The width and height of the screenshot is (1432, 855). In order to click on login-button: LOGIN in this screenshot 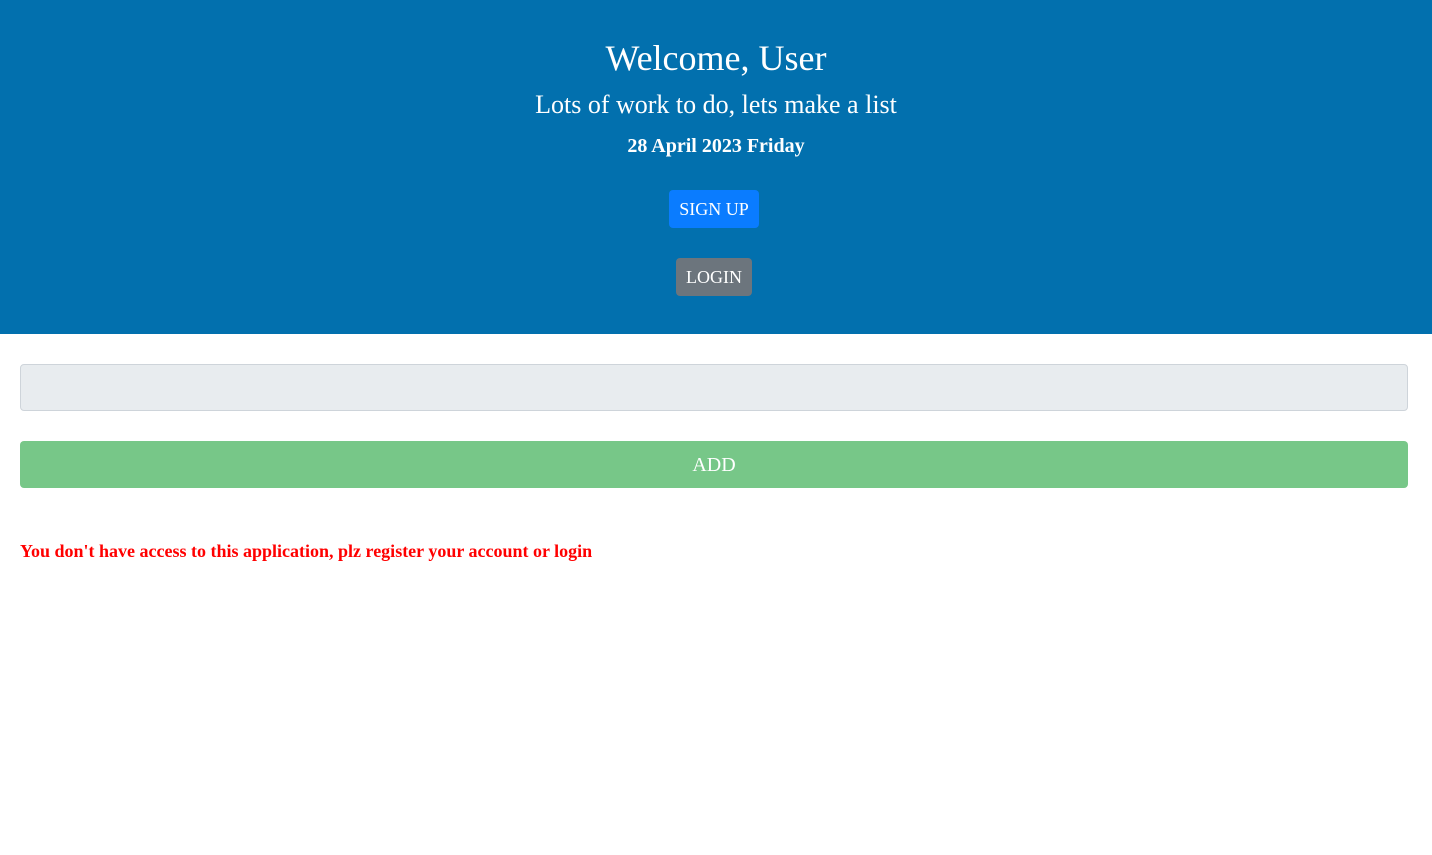, I will do `click(714, 277)`.